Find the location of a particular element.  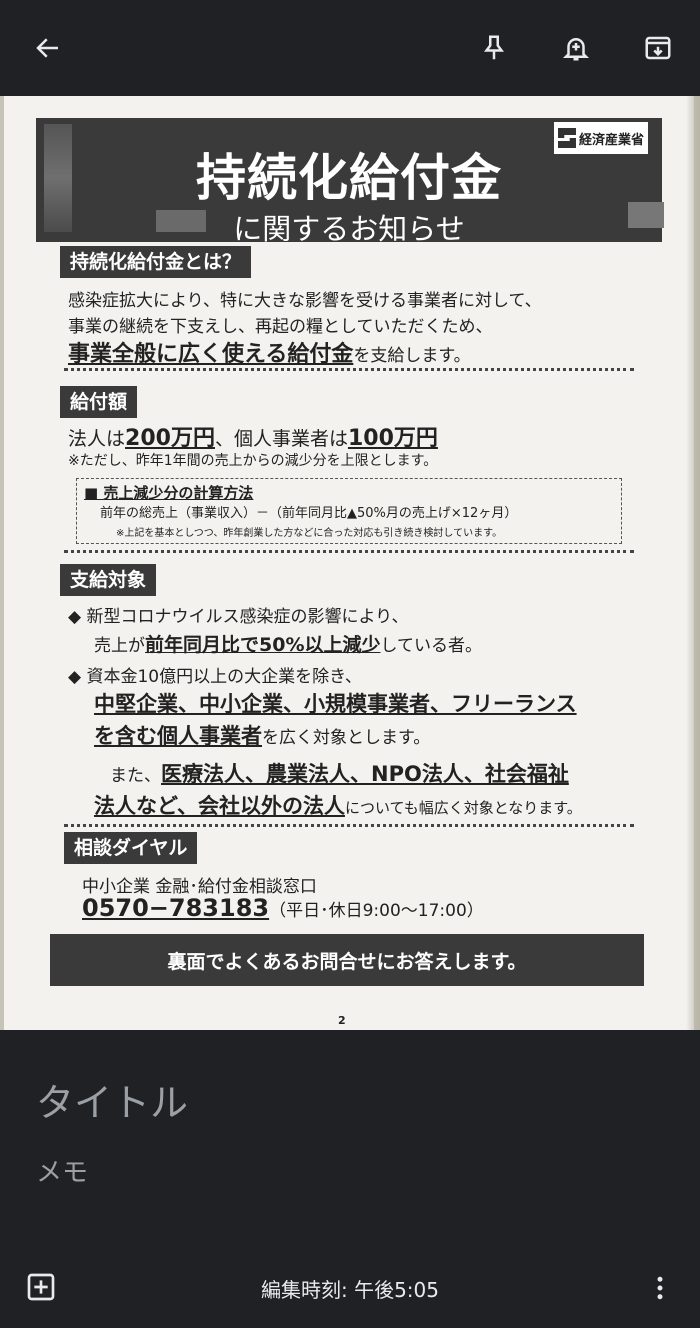

text-line: 感染症拡大により、特に大きな影響を受ける事業者に対して、 is located at coordinates (305, 301).